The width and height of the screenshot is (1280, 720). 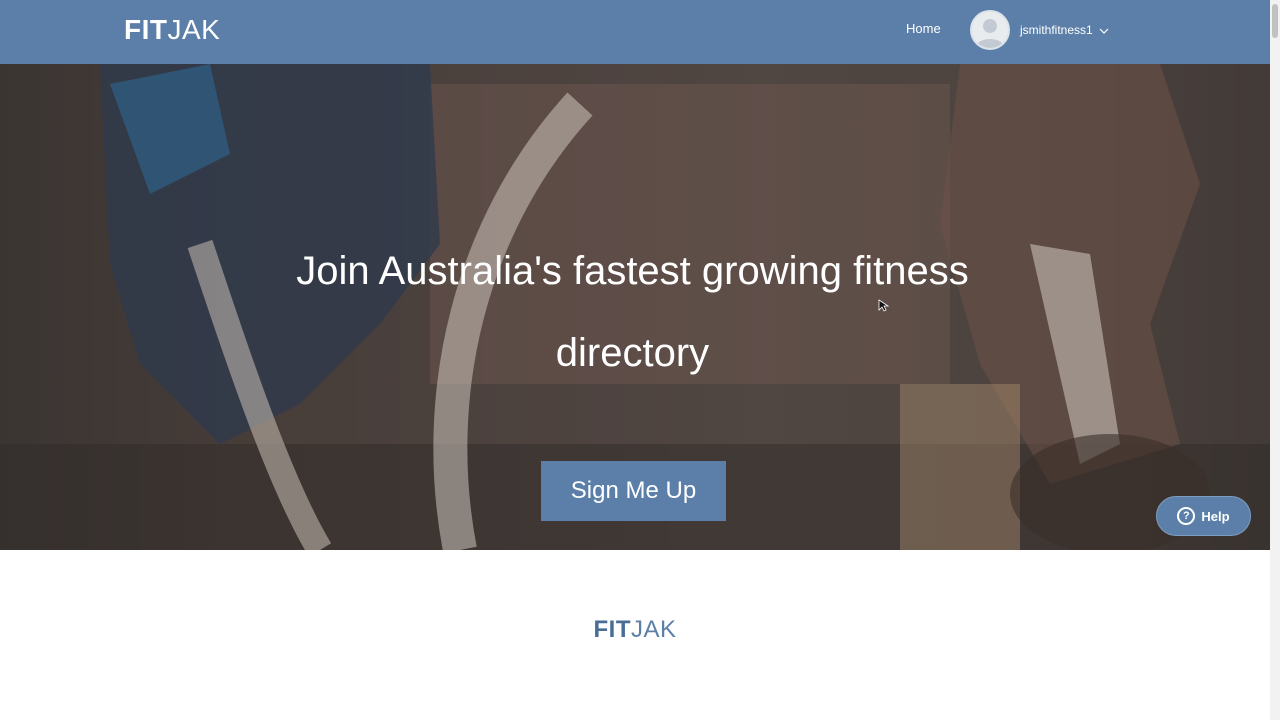 I want to click on footer-logo: FITJAK, so click(x=635, y=630).